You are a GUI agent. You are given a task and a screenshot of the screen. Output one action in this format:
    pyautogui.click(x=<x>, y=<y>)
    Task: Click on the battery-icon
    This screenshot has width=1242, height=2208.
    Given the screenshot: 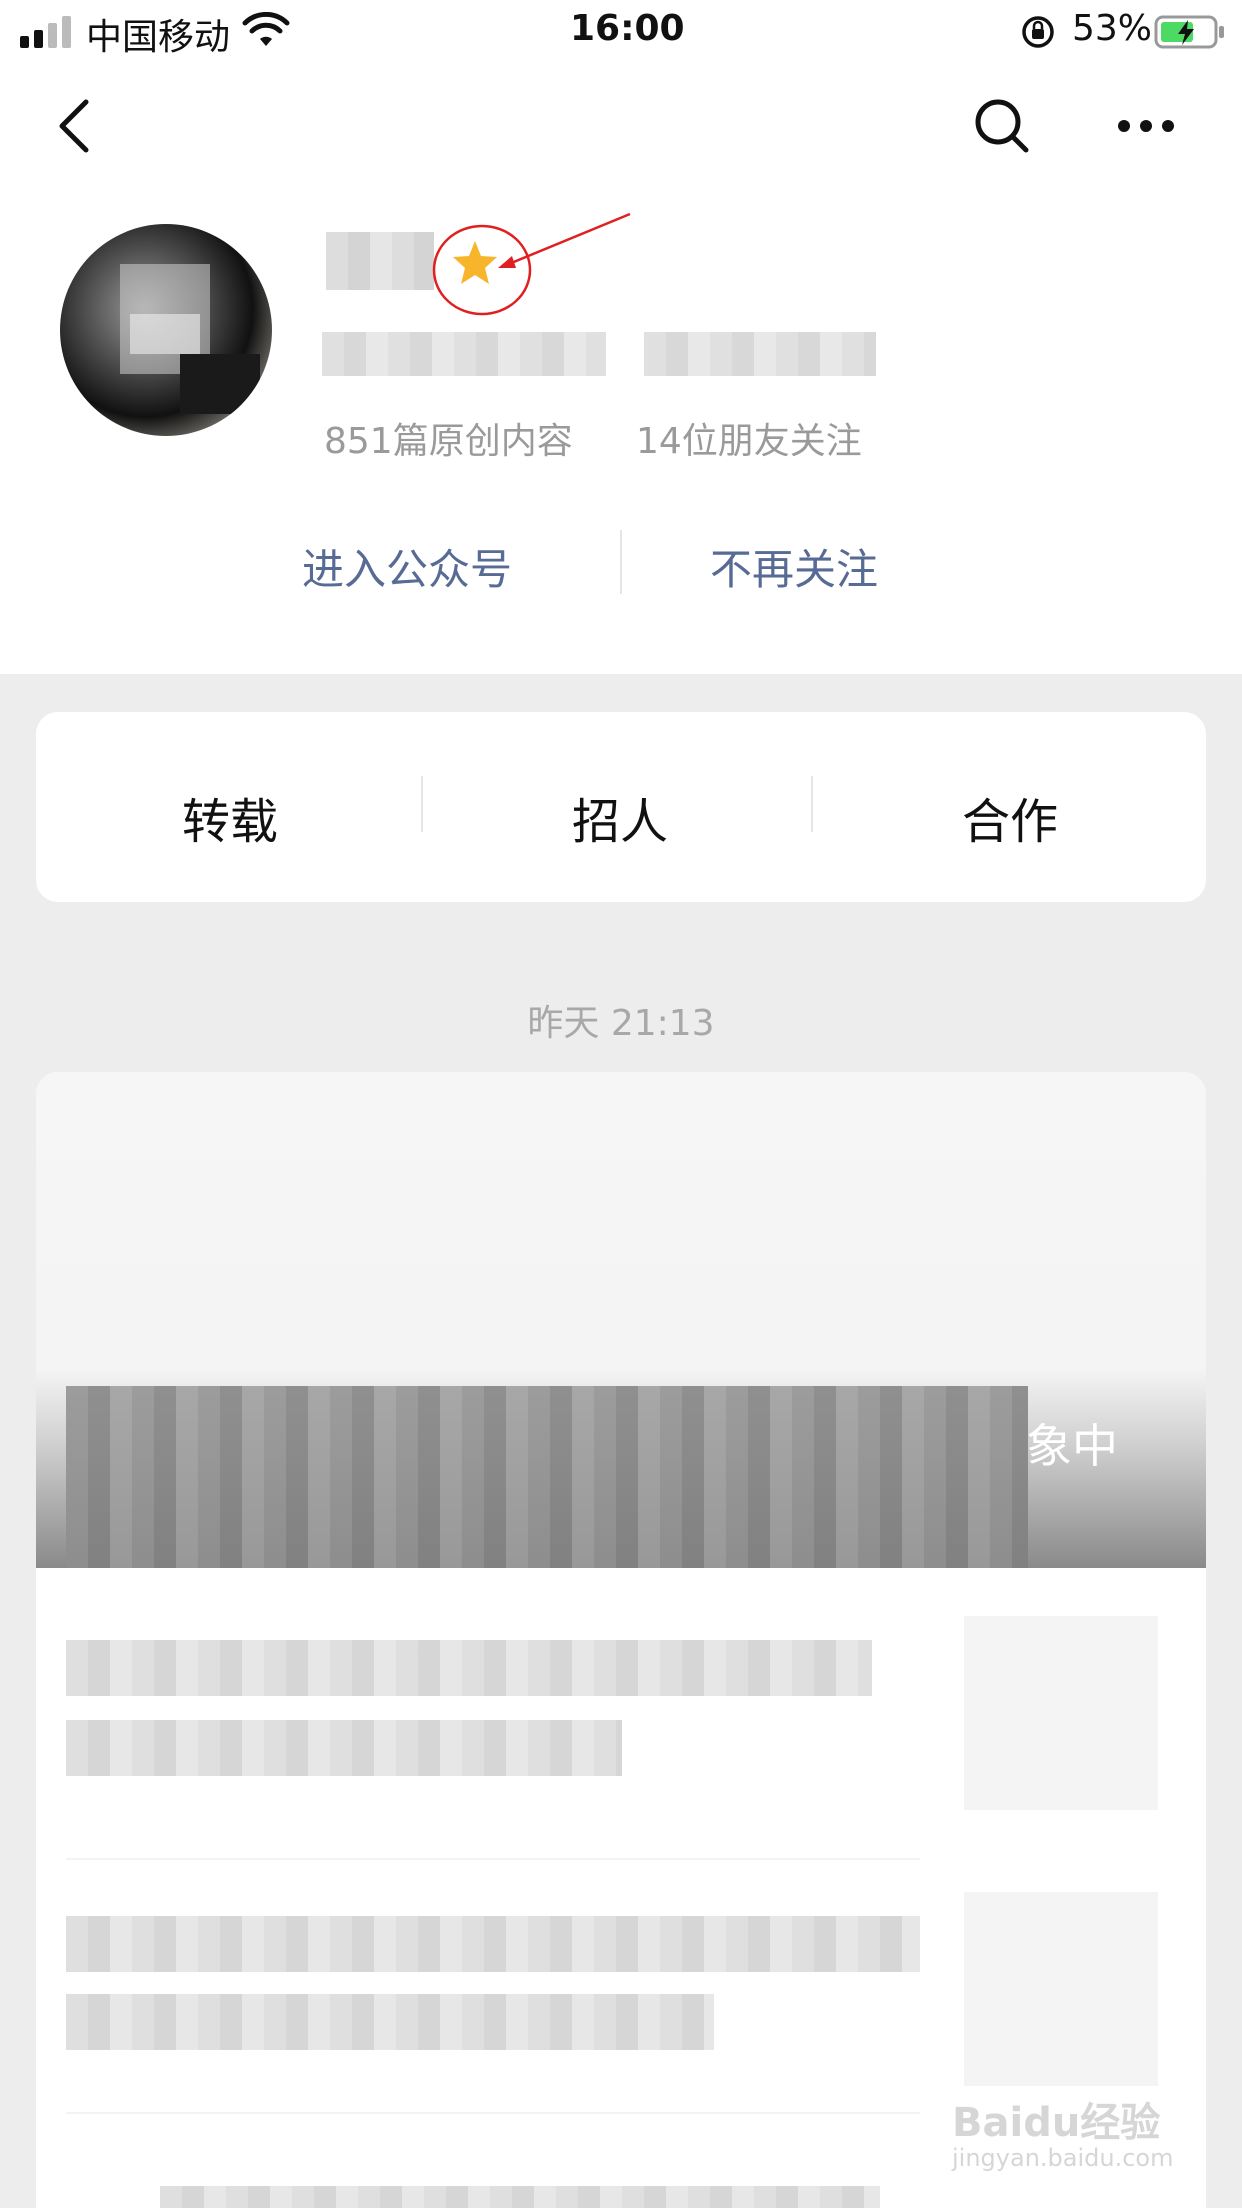 What is the action you would take?
    pyautogui.click(x=1189, y=32)
    